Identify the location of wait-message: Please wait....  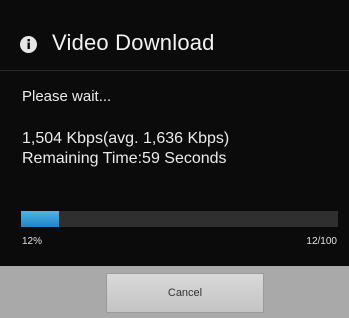
(67, 96).